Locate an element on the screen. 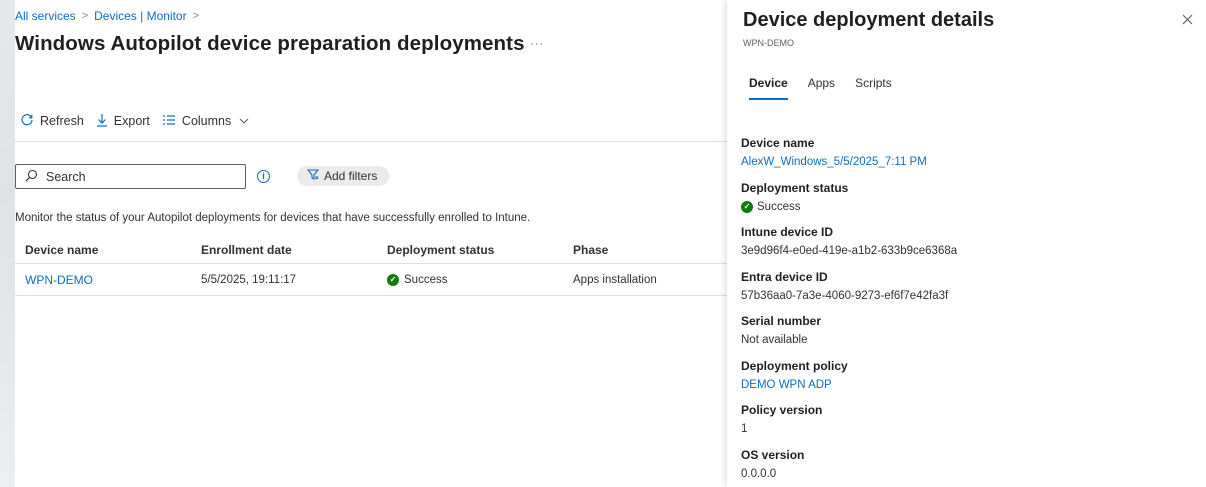 Image resolution: width=1206 pixels, height=487 pixels. add-filters-button: Add filters is located at coordinates (343, 176).